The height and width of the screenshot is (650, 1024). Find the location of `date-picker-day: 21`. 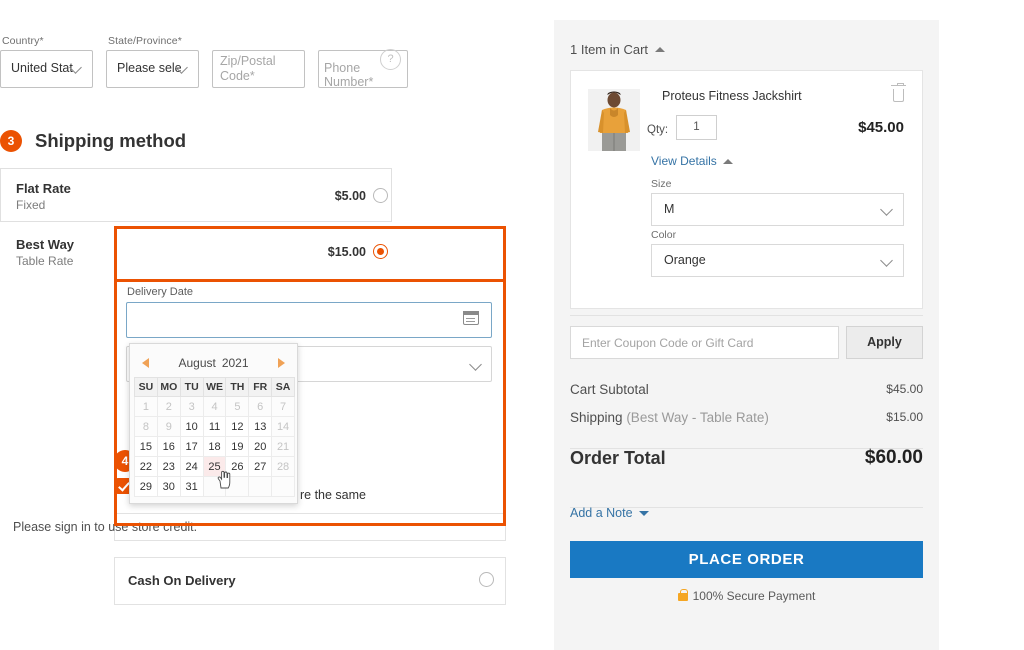

date-picker-day: 21 is located at coordinates (283, 446).